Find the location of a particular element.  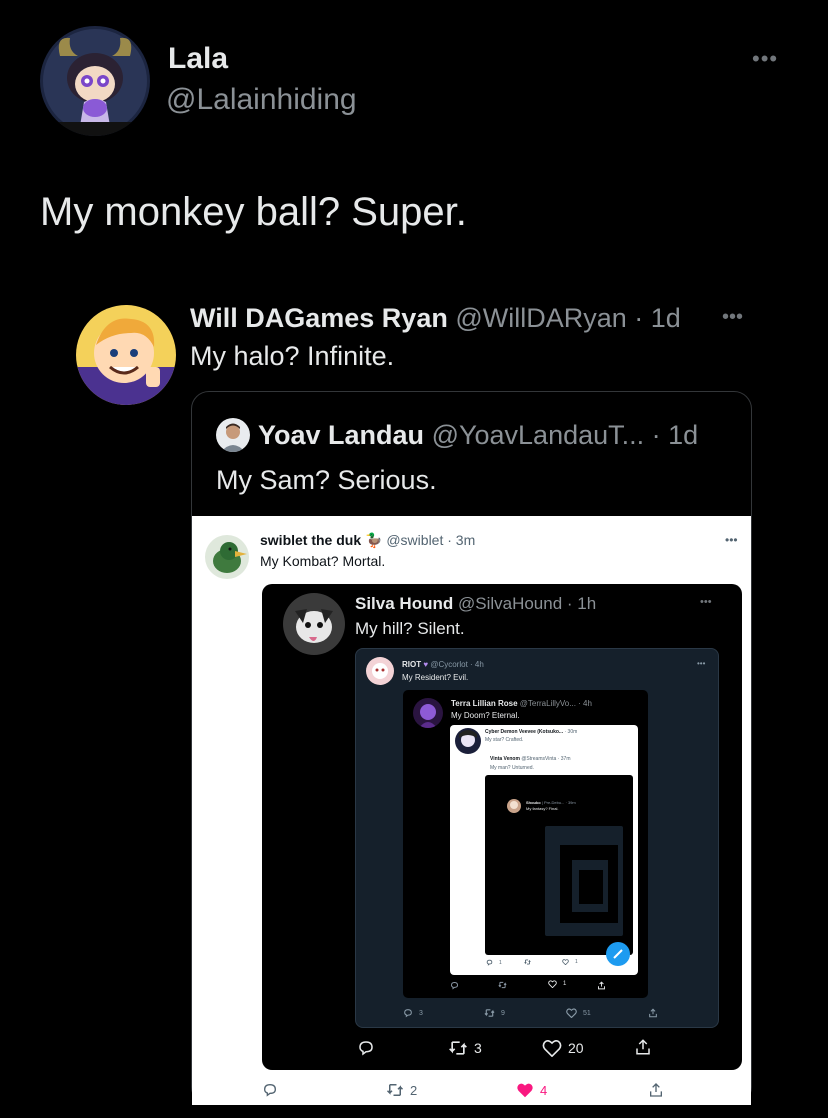

shot1-like-action: 4 is located at coordinates (531, 1090).